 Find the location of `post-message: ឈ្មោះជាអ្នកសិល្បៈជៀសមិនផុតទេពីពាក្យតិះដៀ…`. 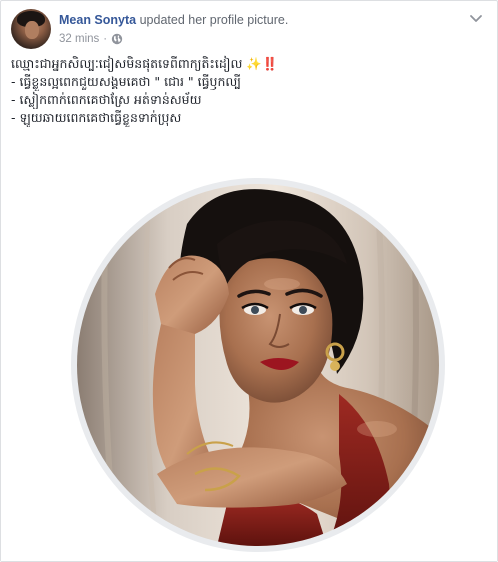

post-message: ឈ្មោះជាអ្នកសិល្បៈជៀសមិនផុតទេពីពាក្យតិះដៀ… is located at coordinates (246, 91).